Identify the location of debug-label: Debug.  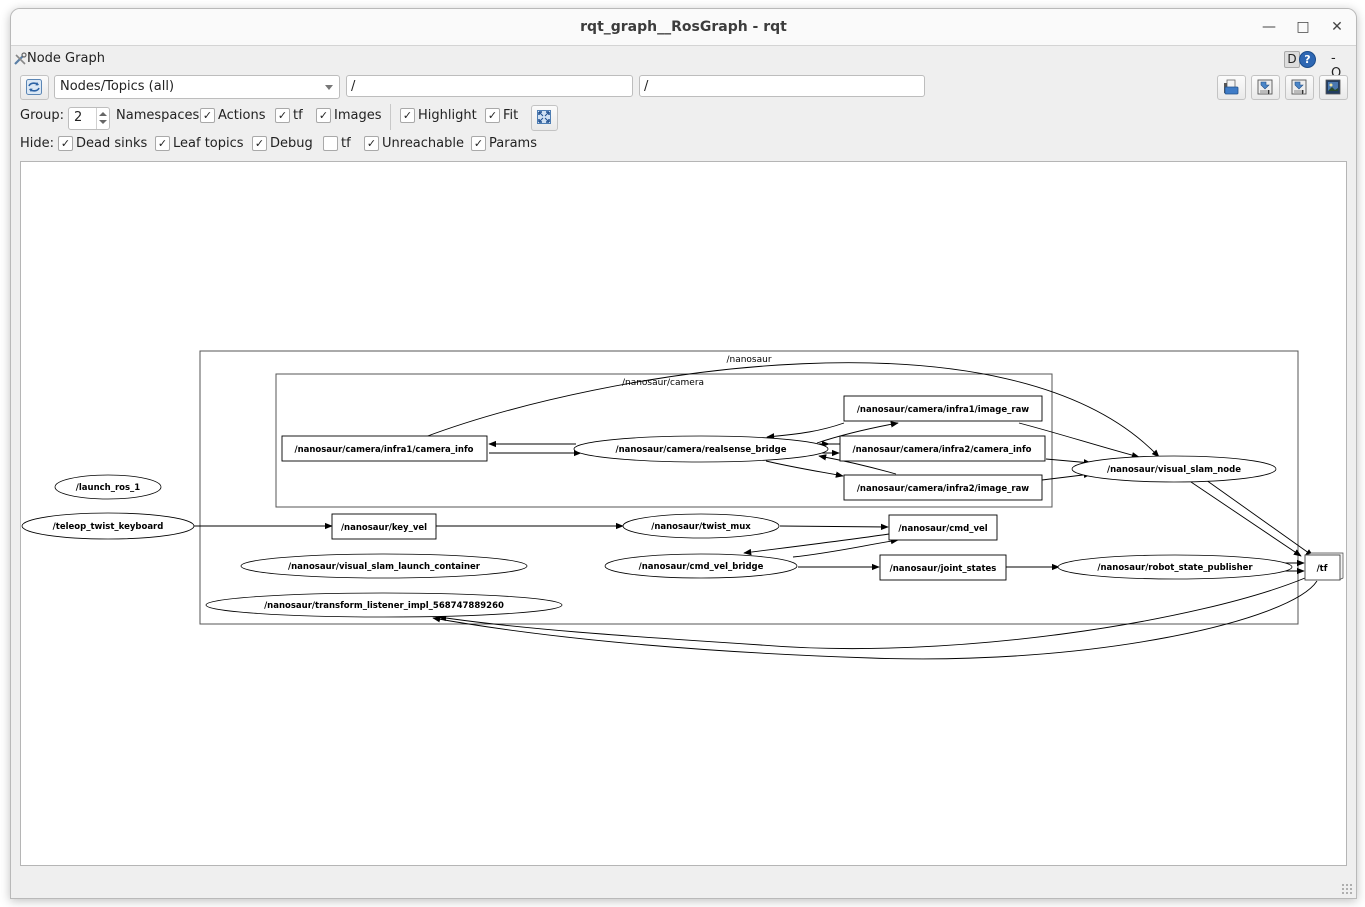
(291, 143).